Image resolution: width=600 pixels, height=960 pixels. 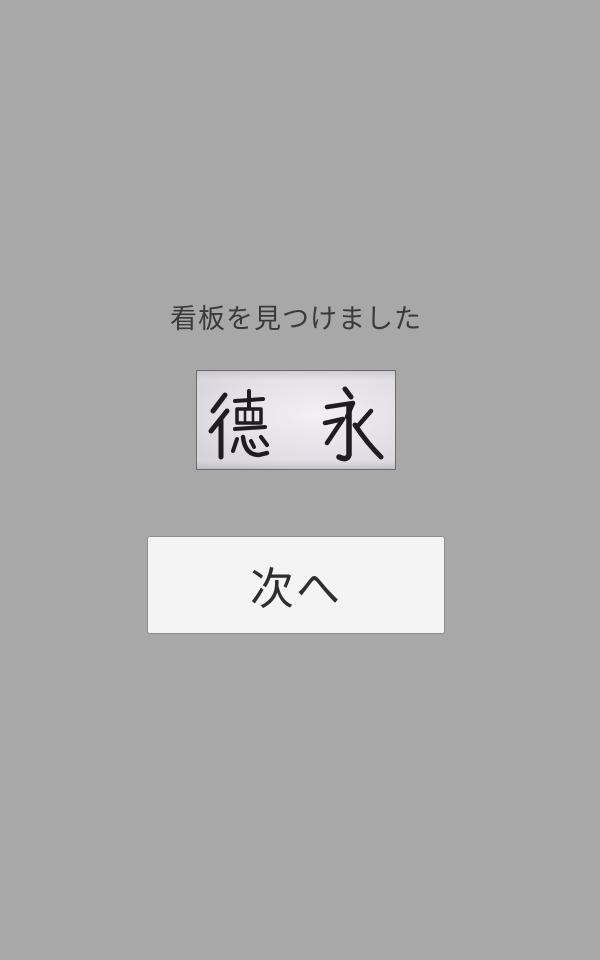 I want to click on found-sign-message: 看板を見つけました, so click(x=296, y=319).